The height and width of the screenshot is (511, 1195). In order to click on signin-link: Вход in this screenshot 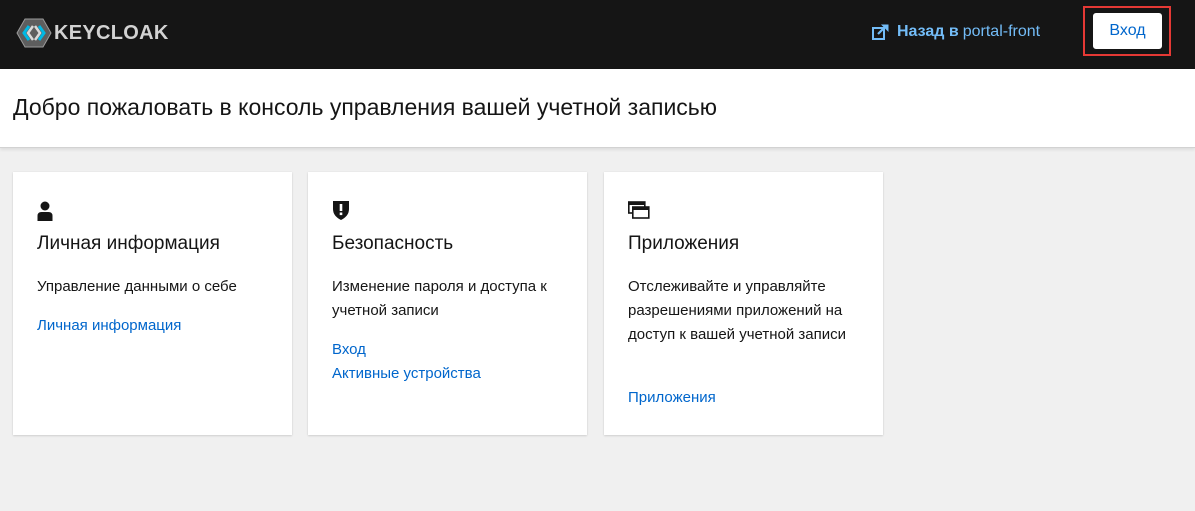, I will do `click(406, 350)`.